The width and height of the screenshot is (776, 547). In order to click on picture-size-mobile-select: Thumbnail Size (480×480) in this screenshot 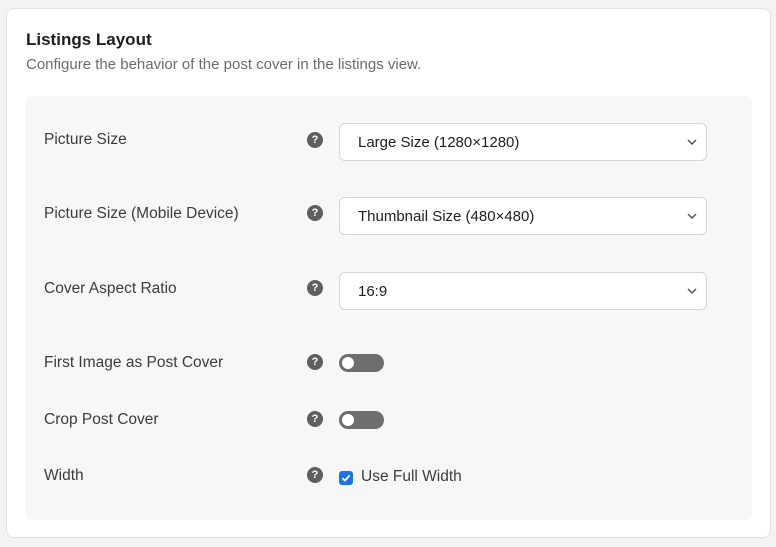, I will do `click(523, 216)`.